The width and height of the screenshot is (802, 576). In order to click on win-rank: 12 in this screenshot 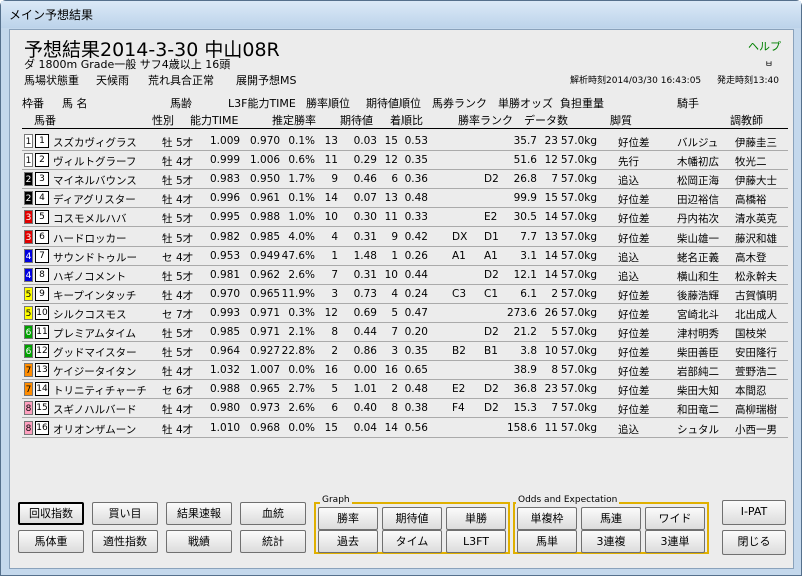, I will do `click(331, 312)`.